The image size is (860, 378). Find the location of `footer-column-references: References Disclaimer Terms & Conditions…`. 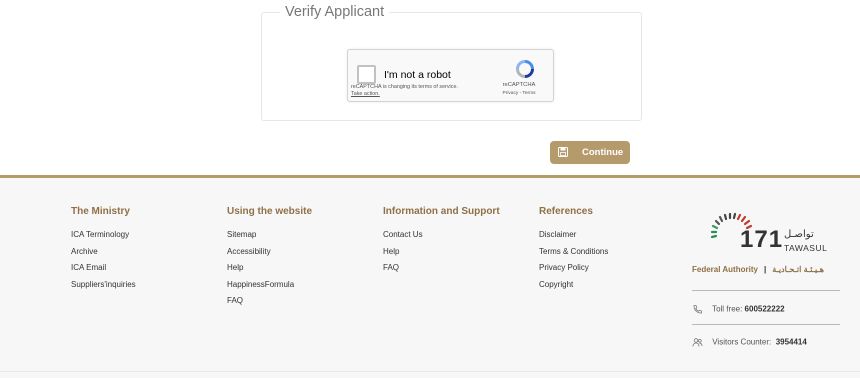

footer-column-references: References Disclaimer Terms & Conditions… is located at coordinates (573, 249).